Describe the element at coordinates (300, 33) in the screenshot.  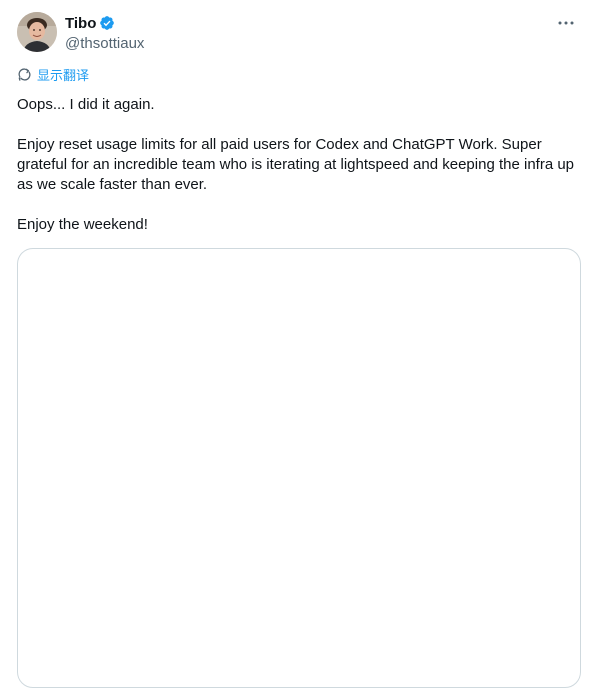
I see `tweet-header: Tibo @thsottiaux` at that location.